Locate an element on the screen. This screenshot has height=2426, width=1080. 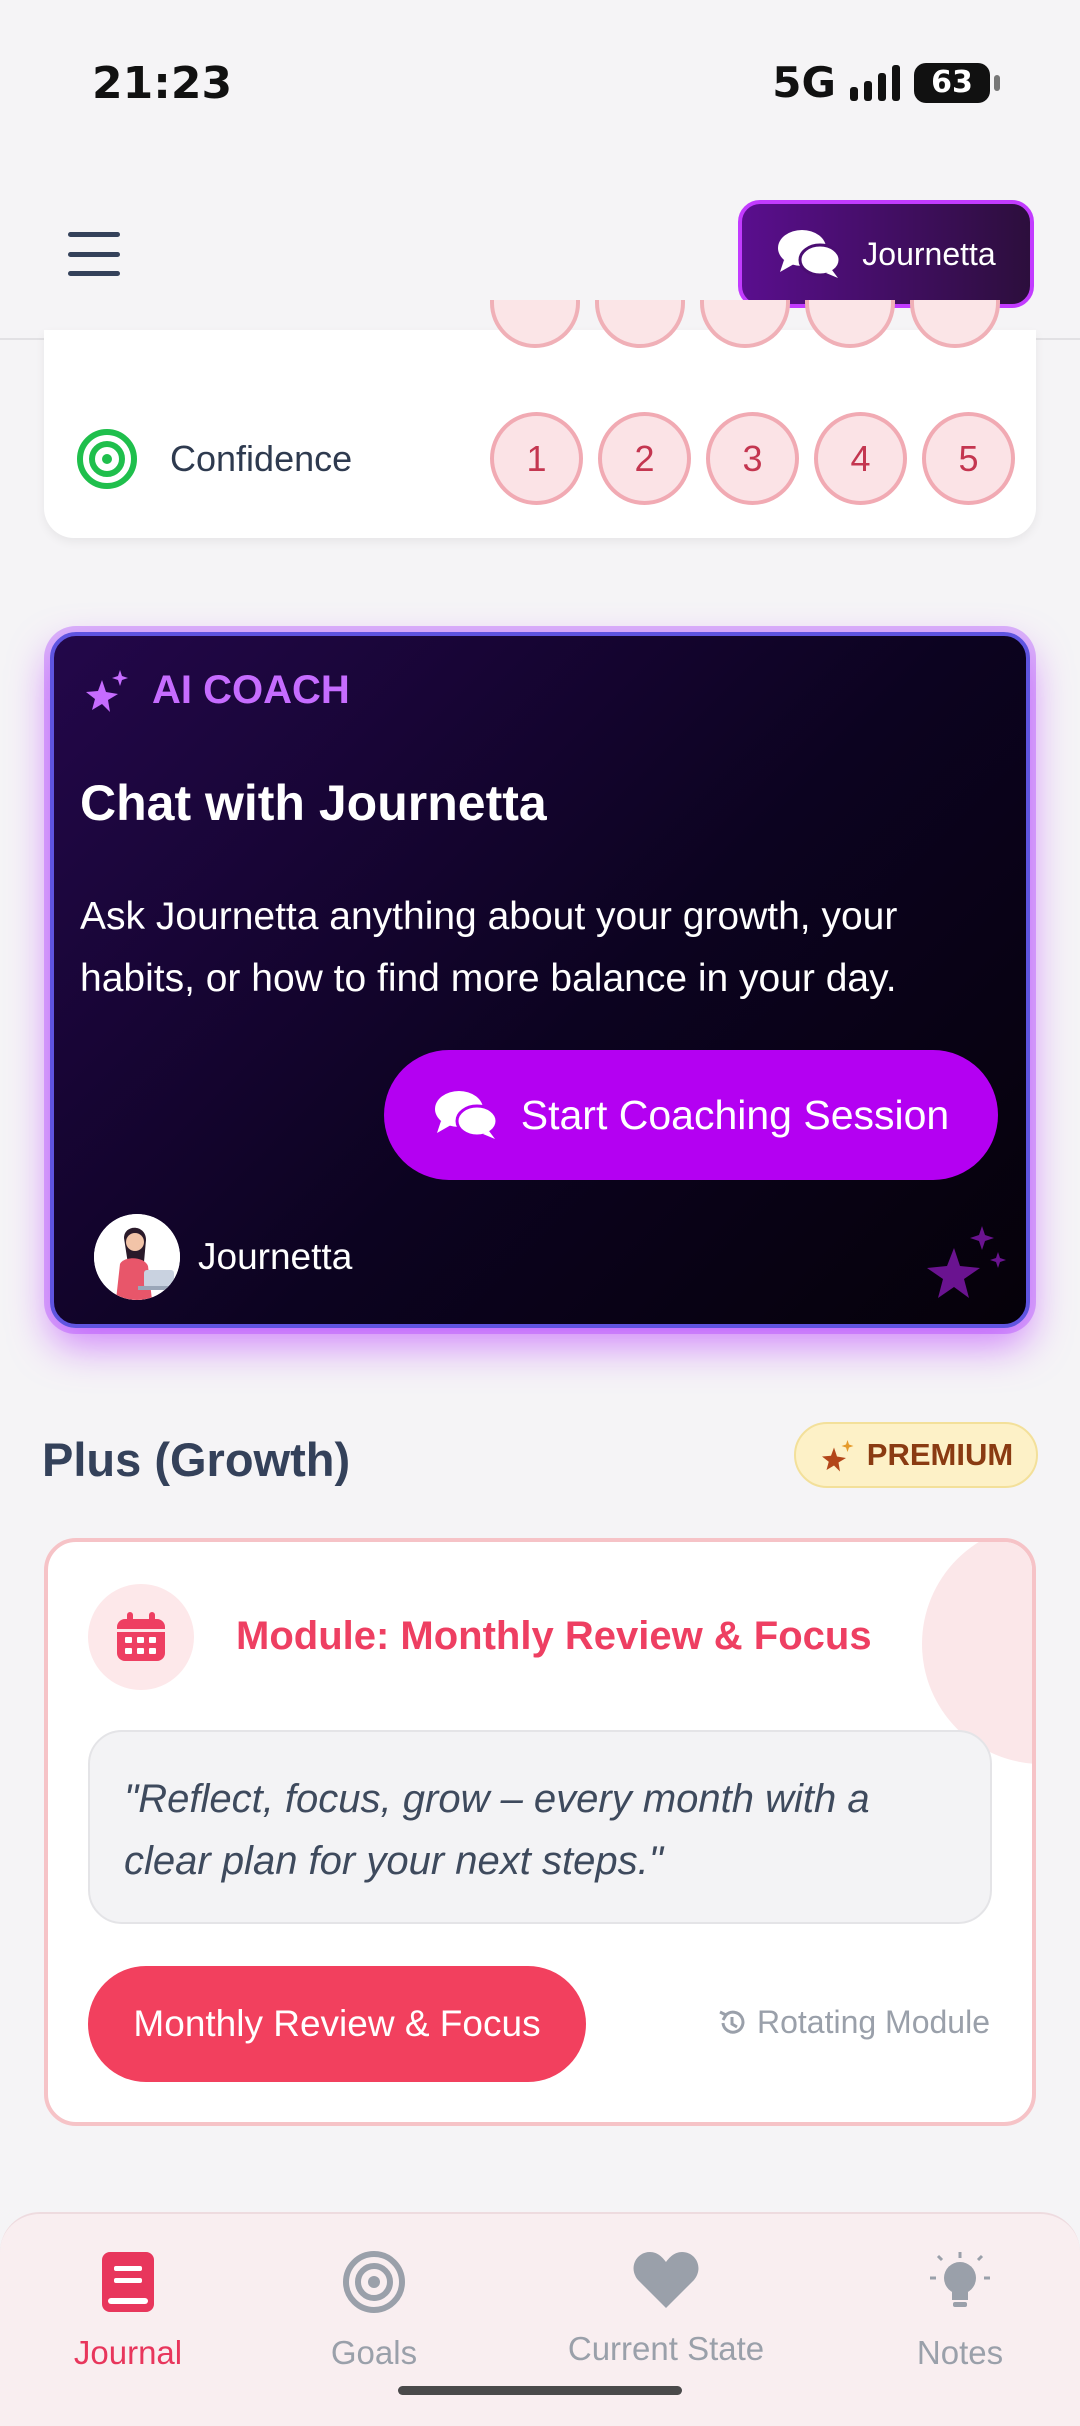
status-time: 21:23 is located at coordinates (162, 83).